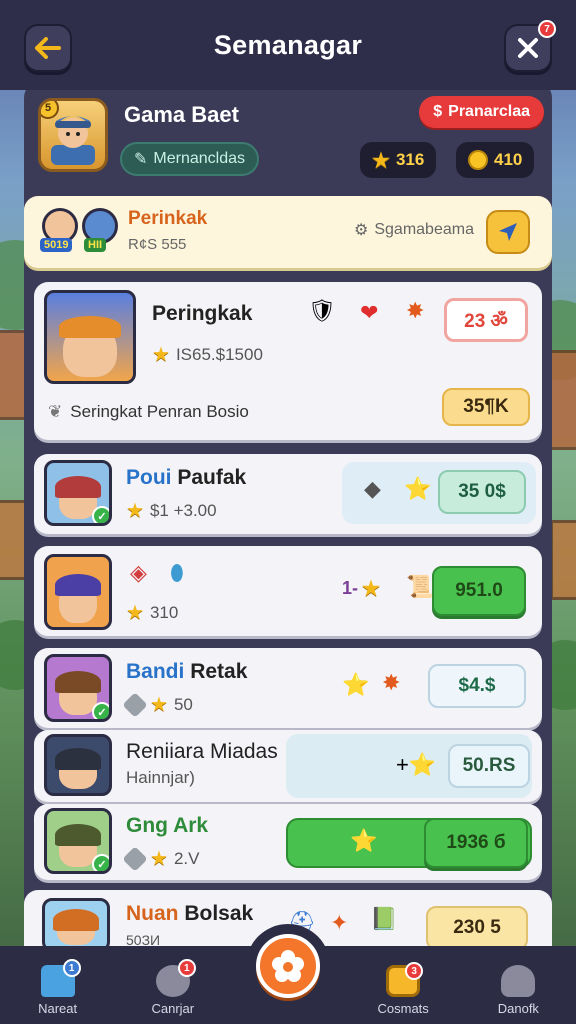 This screenshot has height=1024, width=576. I want to click on nav-label: Canrjar, so click(173, 1008).